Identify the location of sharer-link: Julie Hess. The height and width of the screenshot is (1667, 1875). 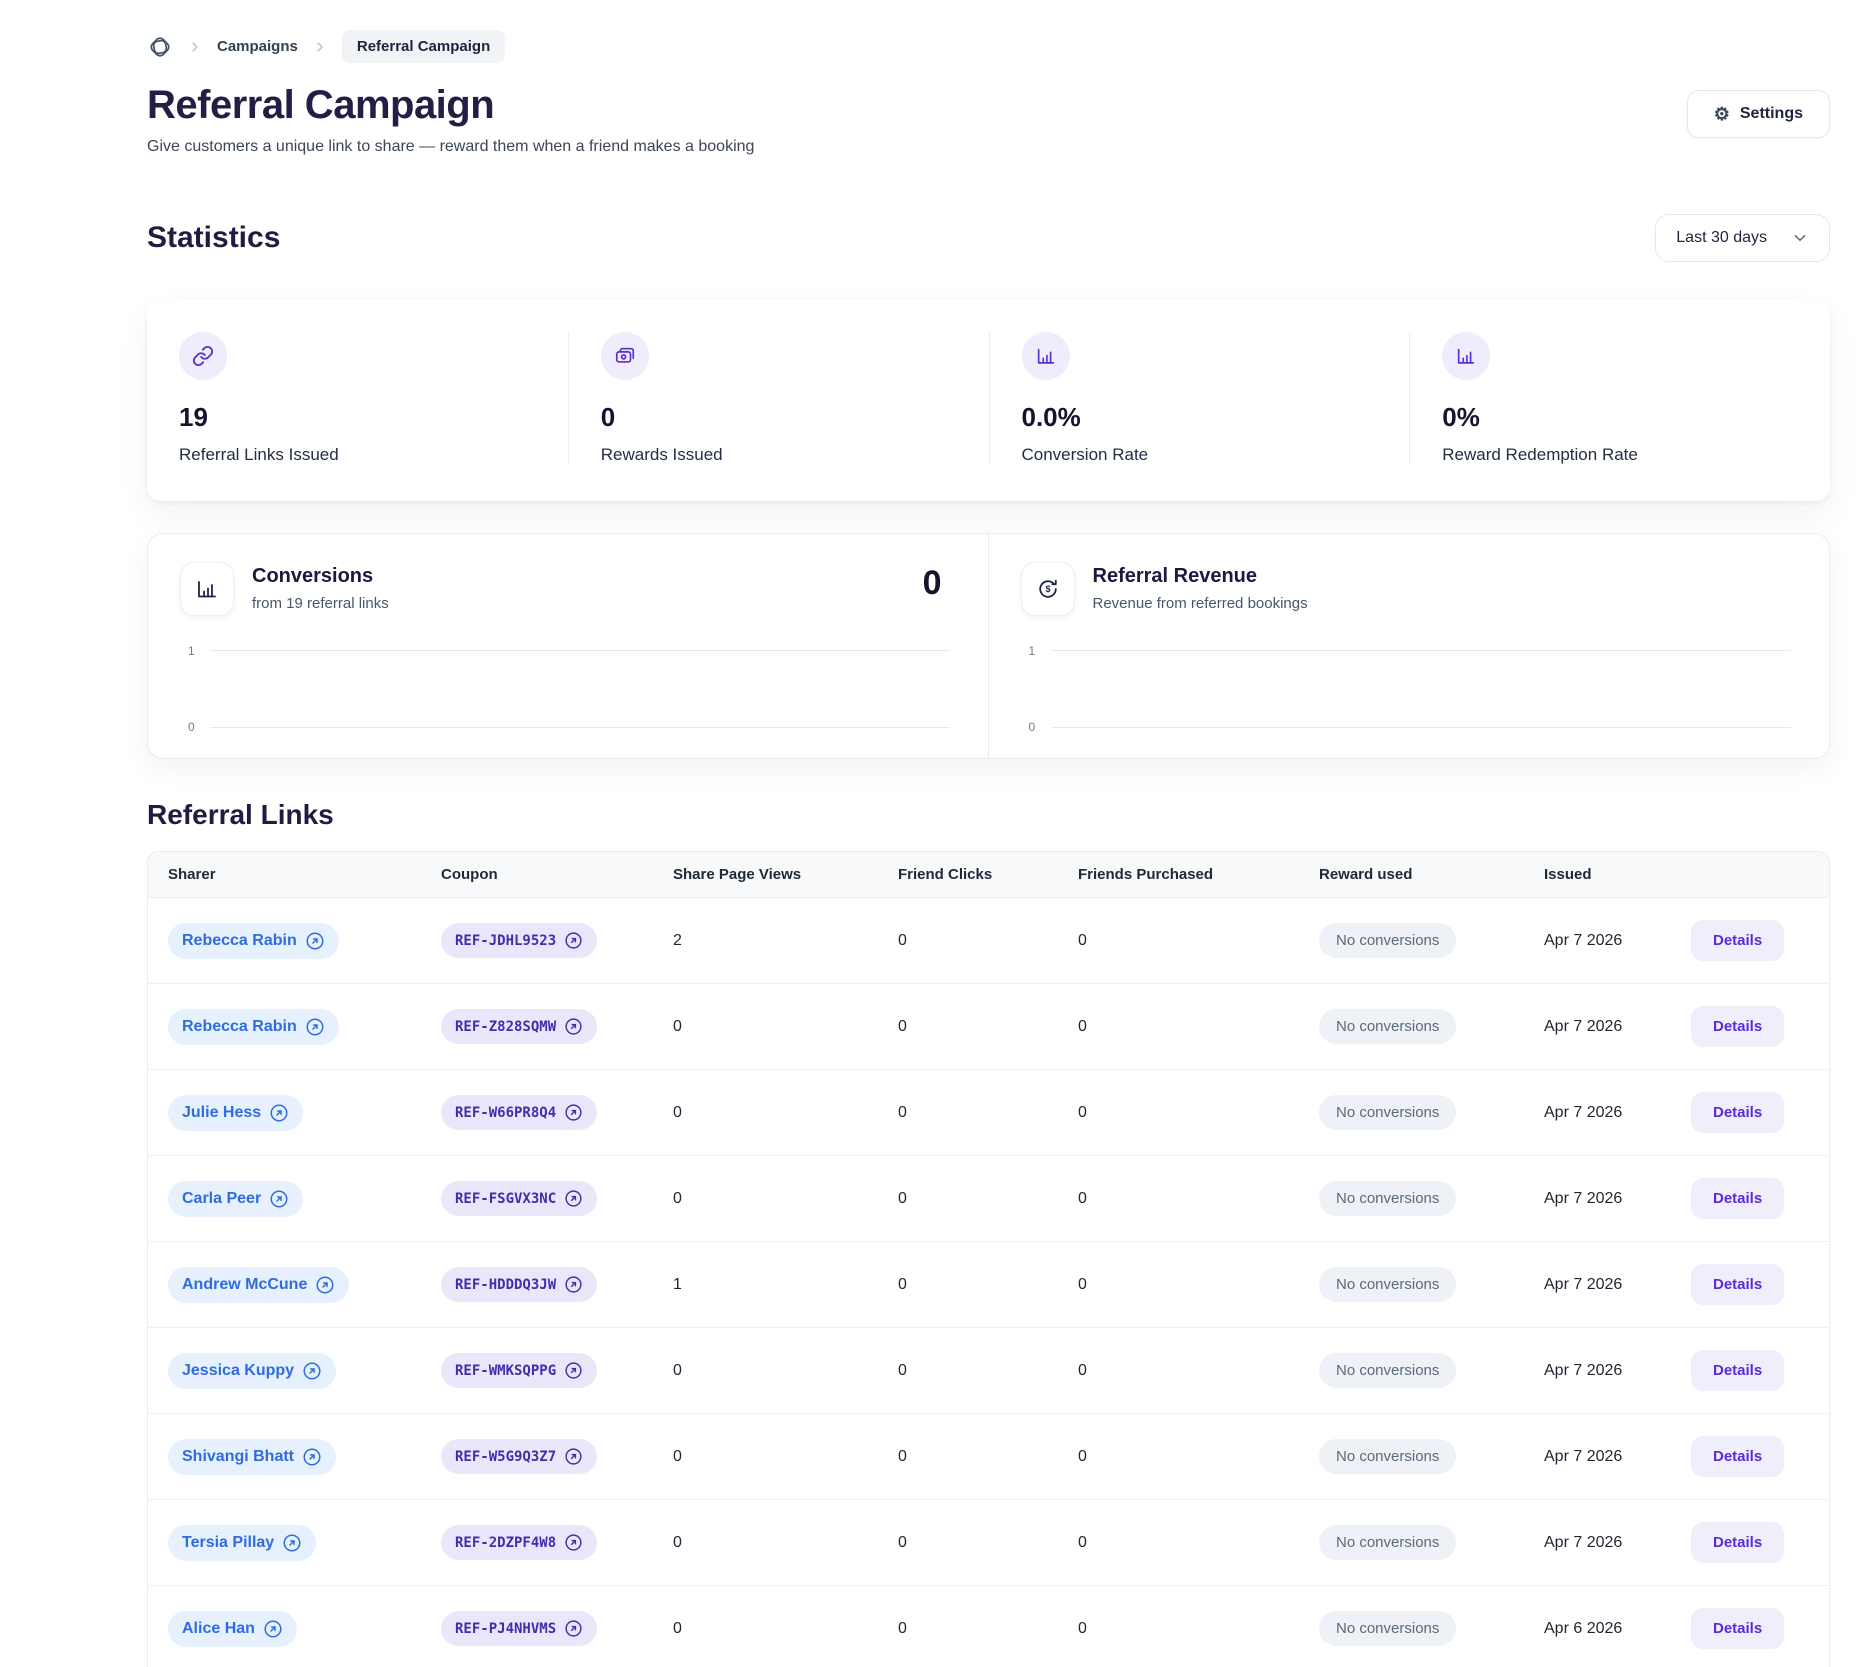
(236, 1112).